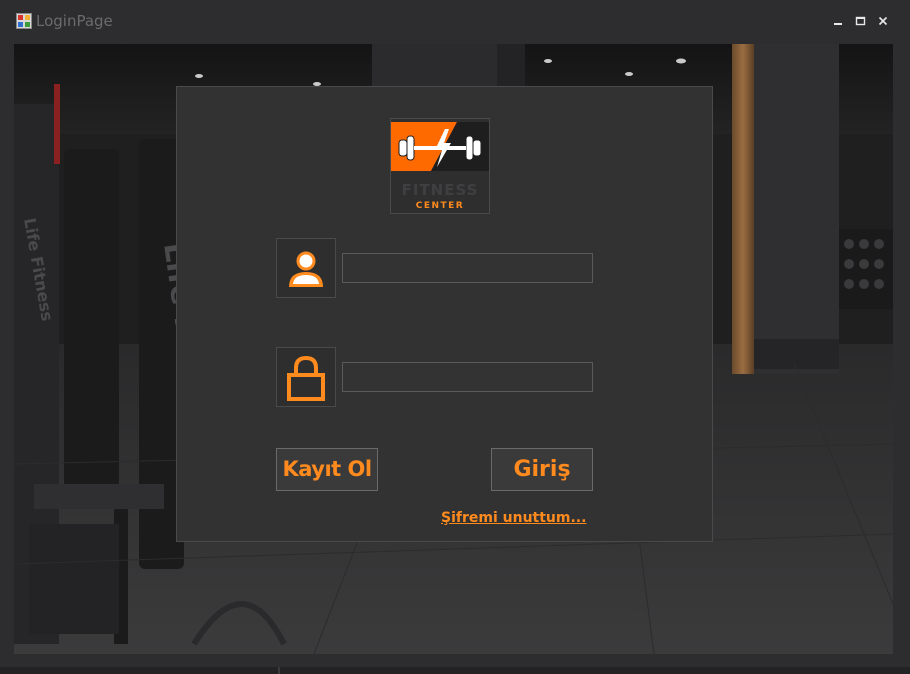 The height and width of the screenshot is (674, 910). I want to click on logo-text-center: CENTER, so click(440, 206).